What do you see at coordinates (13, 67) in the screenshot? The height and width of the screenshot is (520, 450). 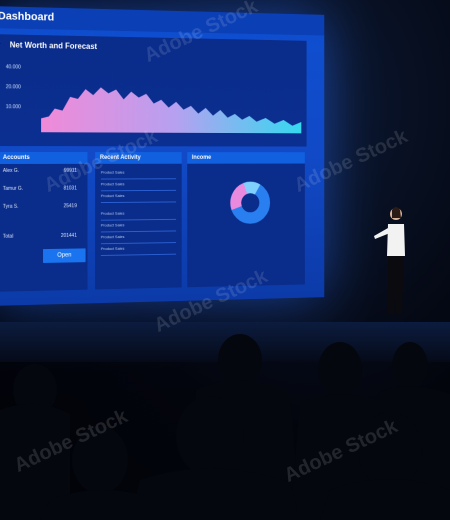 I see `y-tick: 40.000` at bounding box center [13, 67].